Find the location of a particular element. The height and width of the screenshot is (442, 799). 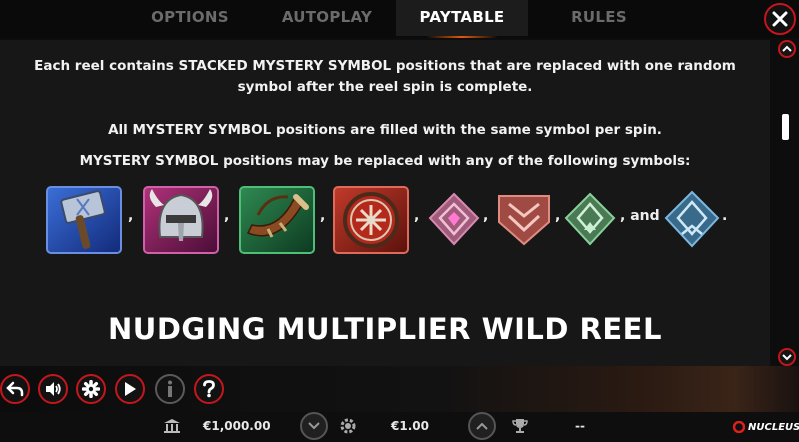

logo-text: NUCLEUS is located at coordinates (773, 427).